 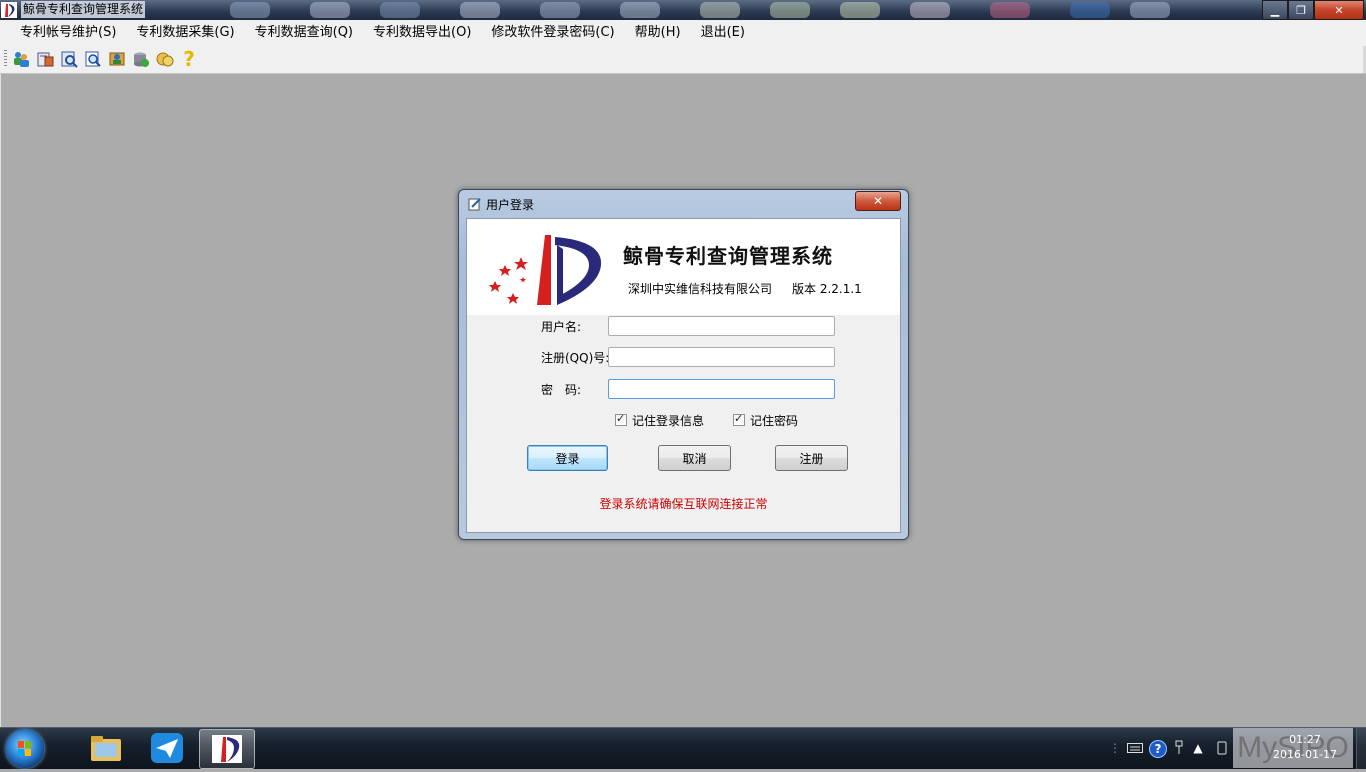 I want to click on file-explorer-taskbar-button, so click(x=106, y=748).